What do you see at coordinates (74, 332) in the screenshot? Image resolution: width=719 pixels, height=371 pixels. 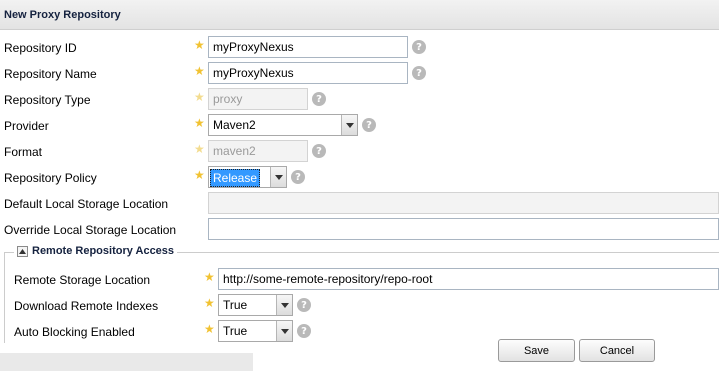 I see `auto-blocking-enabled-label: Auto Blocking Enabled` at bounding box center [74, 332].